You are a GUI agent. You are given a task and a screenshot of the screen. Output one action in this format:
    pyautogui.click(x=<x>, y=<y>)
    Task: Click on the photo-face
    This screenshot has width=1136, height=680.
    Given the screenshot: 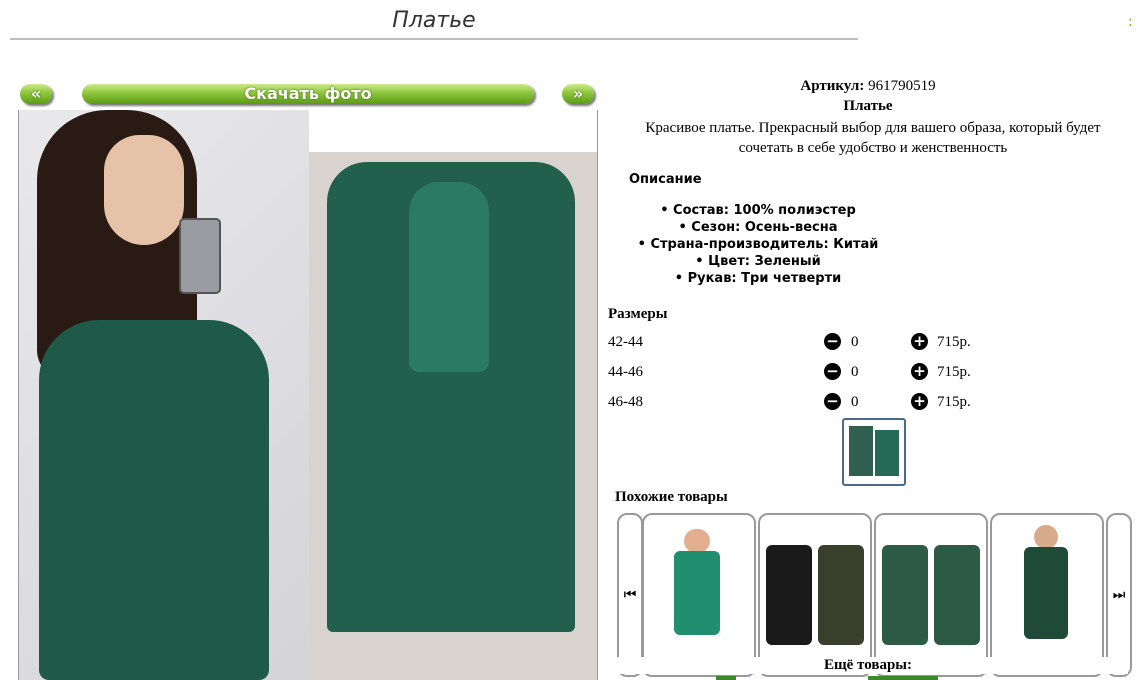 What is the action you would take?
    pyautogui.click(x=144, y=190)
    